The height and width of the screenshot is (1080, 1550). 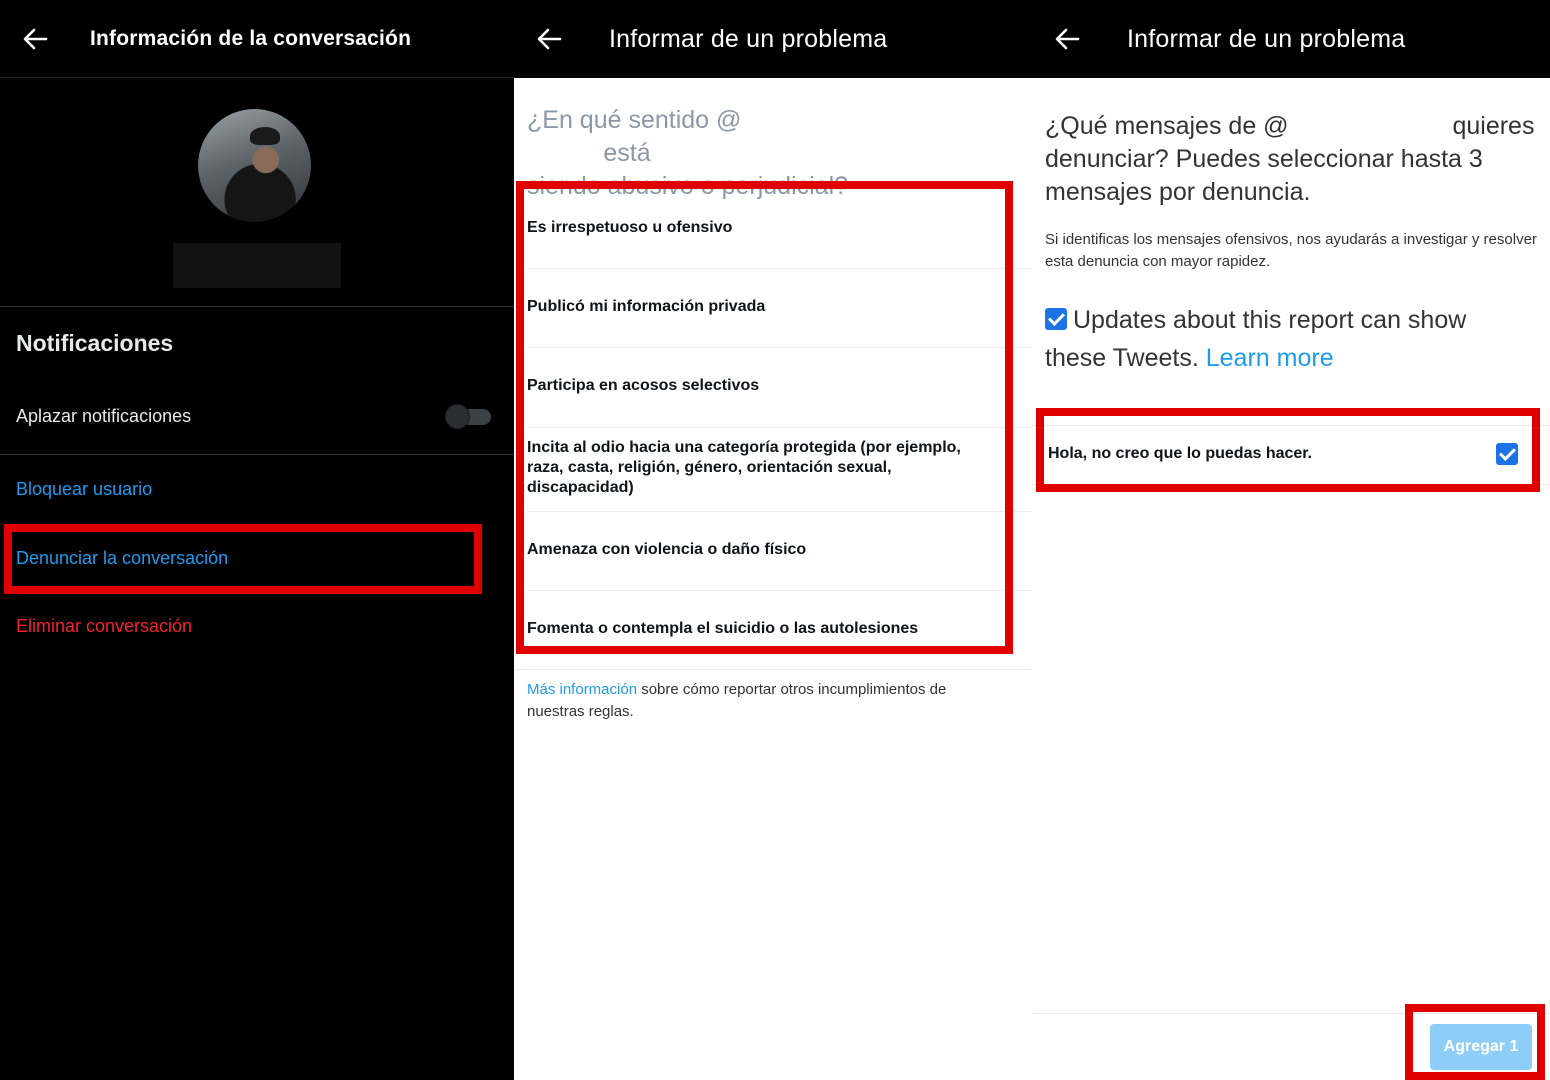 What do you see at coordinates (122, 558) in the screenshot?
I see `report-conversation-button: Denunciar la conversación` at bounding box center [122, 558].